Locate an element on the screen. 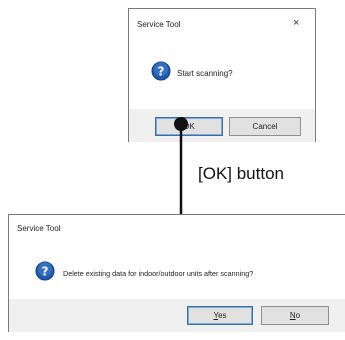 The height and width of the screenshot is (340, 345). no-button: No is located at coordinates (295, 315).